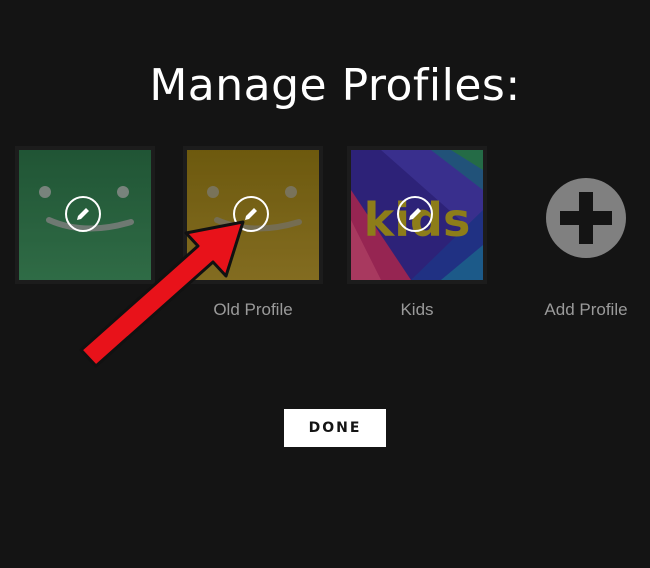 This screenshot has height=568, width=650. Describe the element at coordinates (335, 428) in the screenshot. I see `done-button: DONE` at that location.